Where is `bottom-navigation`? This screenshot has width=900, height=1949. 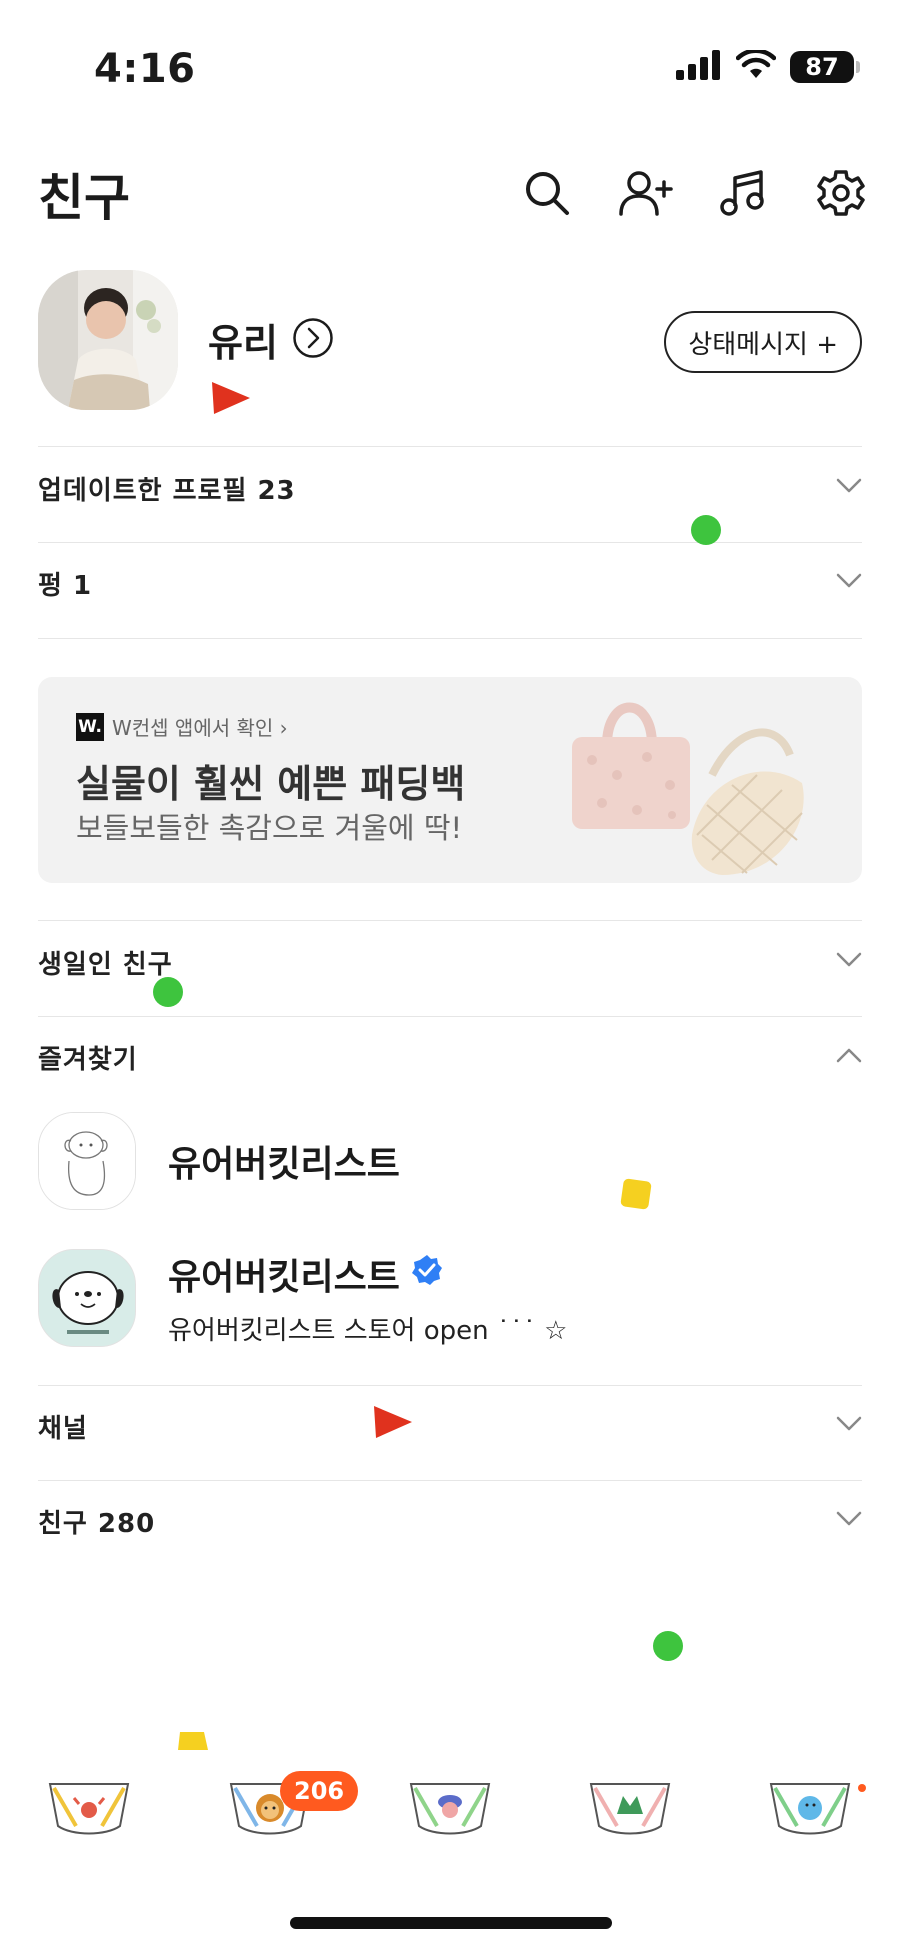
bottom-navigation is located at coordinates (450, 1815).